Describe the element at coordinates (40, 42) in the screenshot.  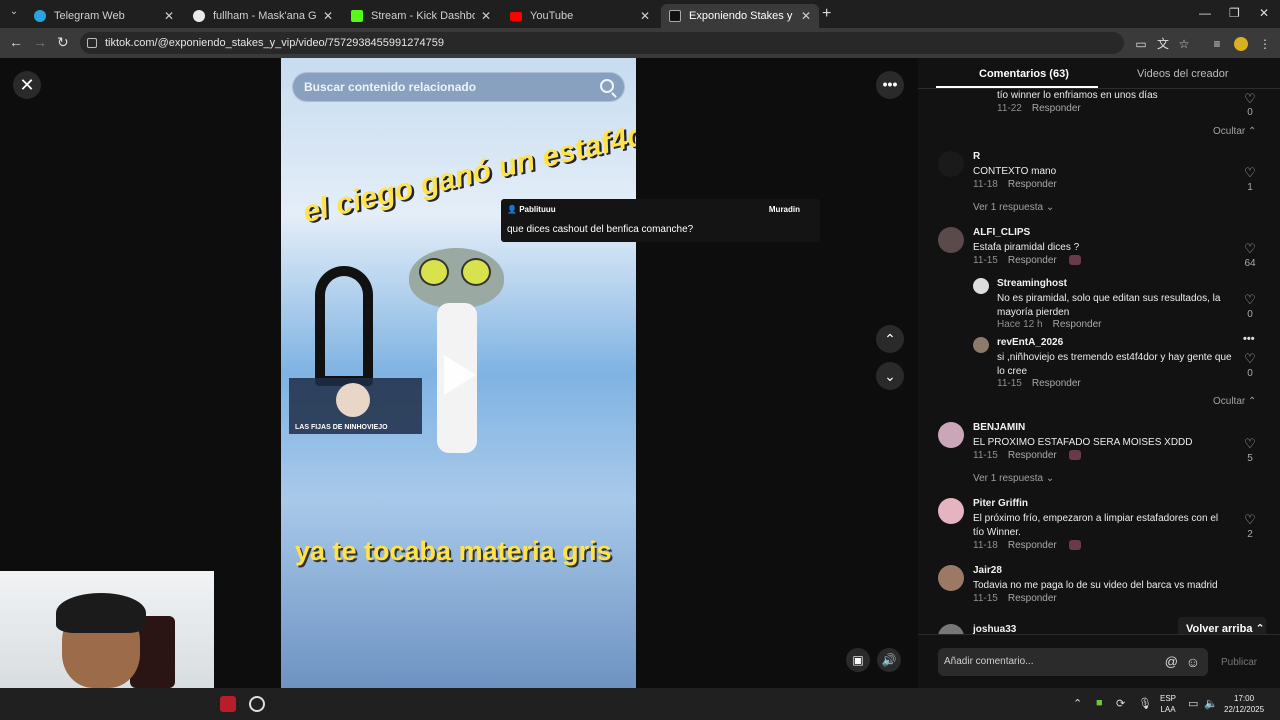
I see `forward-icon: →` at that location.